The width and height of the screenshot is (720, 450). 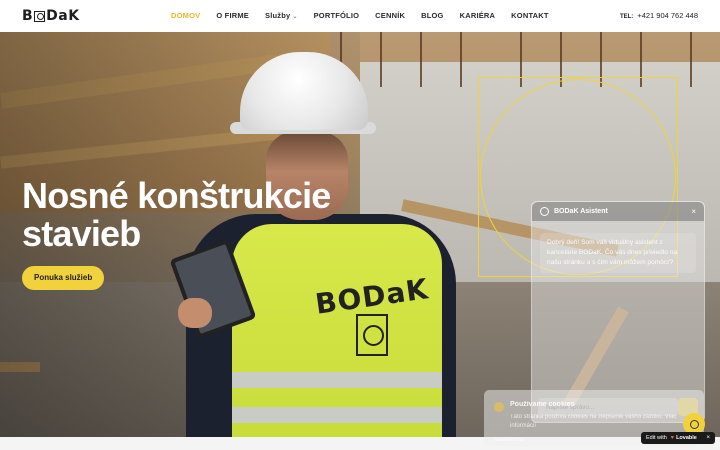 What do you see at coordinates (581, 211) in the screenshot?
I see `chat-title: BODaK Asistent` at bounding box center [581, 211].